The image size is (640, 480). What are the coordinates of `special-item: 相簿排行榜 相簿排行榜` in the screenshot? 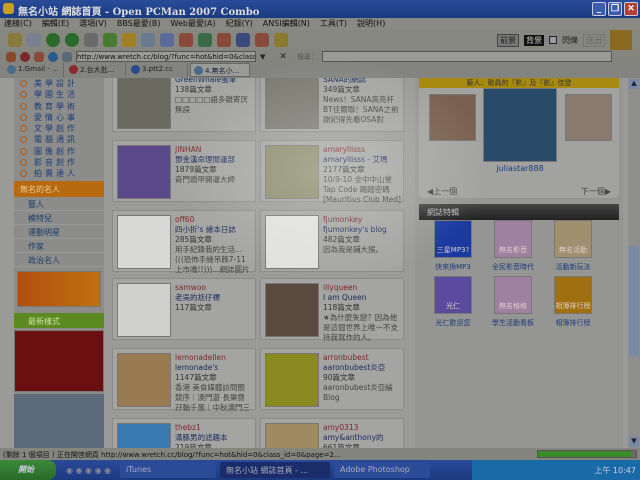 It's located at (573, 302).